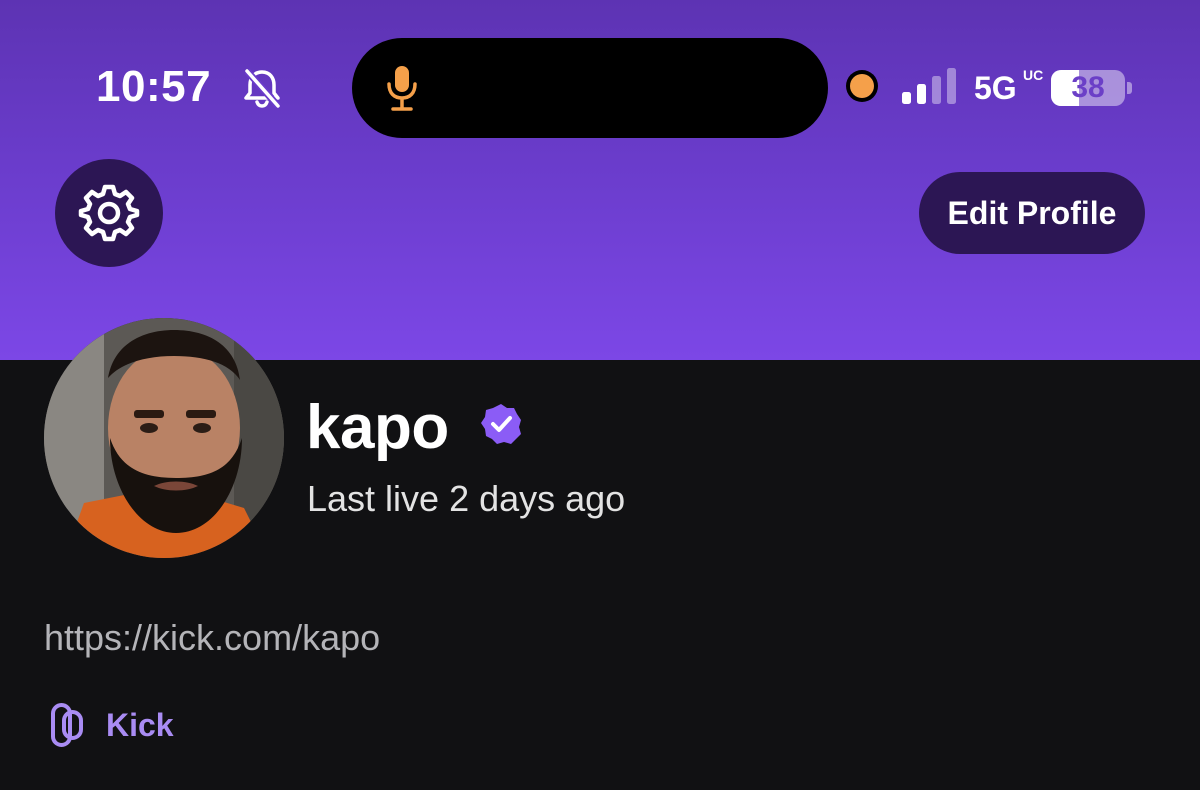  I want to click on profile-url: https://kick.com/kapo, so click(212, 637).